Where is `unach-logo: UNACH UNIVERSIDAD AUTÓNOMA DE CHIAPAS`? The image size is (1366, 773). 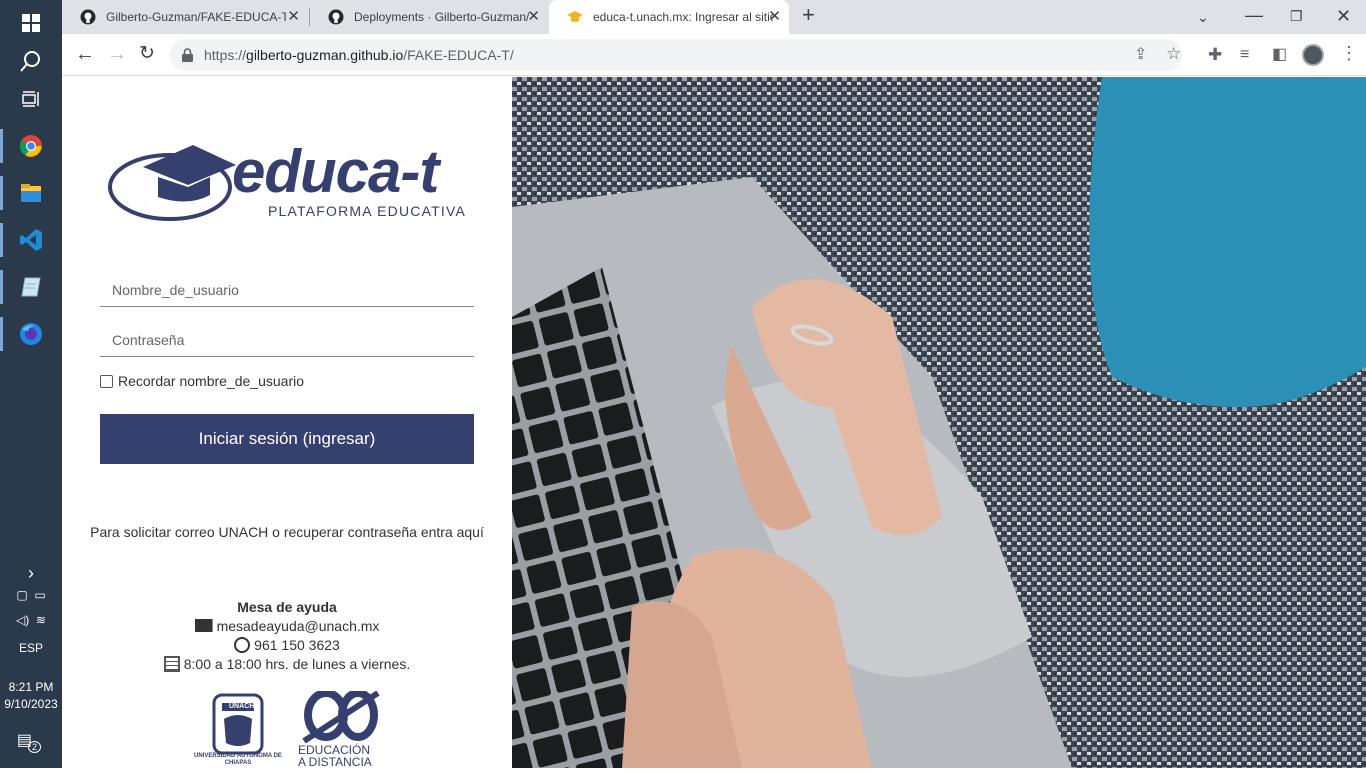
unach-logo: UNACH UNIVERSIDAD AUTÓNOMA DE CHIAPAS is located at coordinates (238, 729).